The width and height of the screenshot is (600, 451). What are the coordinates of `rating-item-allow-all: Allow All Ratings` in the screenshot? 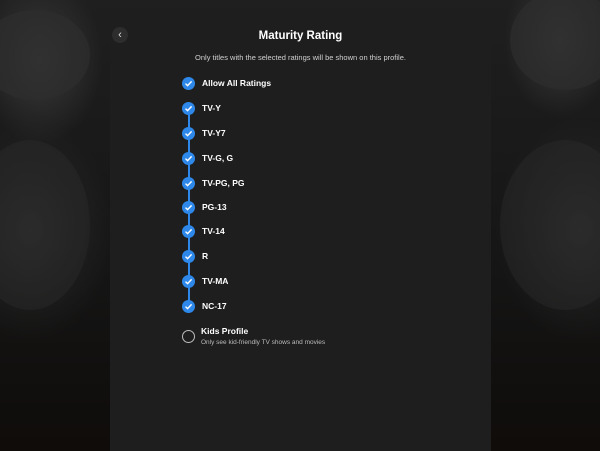 It's located at (226, 83).